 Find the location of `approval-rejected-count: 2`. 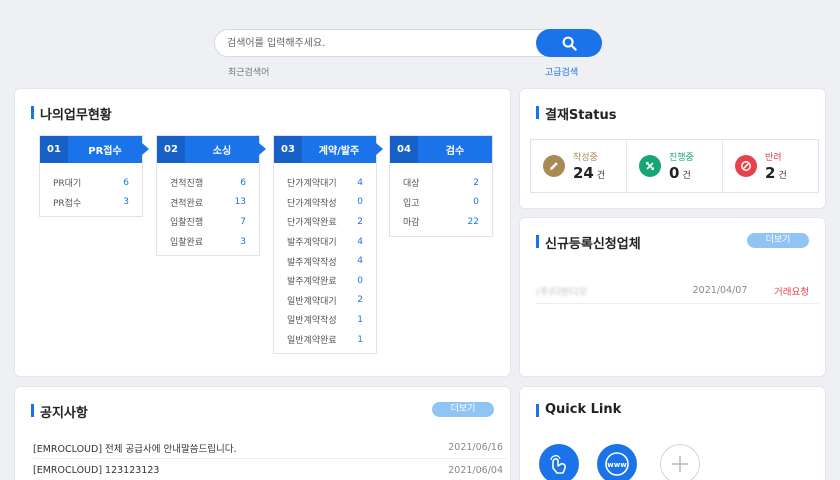

approval-rejected-count: 2 is located at coordinates (770, 173).